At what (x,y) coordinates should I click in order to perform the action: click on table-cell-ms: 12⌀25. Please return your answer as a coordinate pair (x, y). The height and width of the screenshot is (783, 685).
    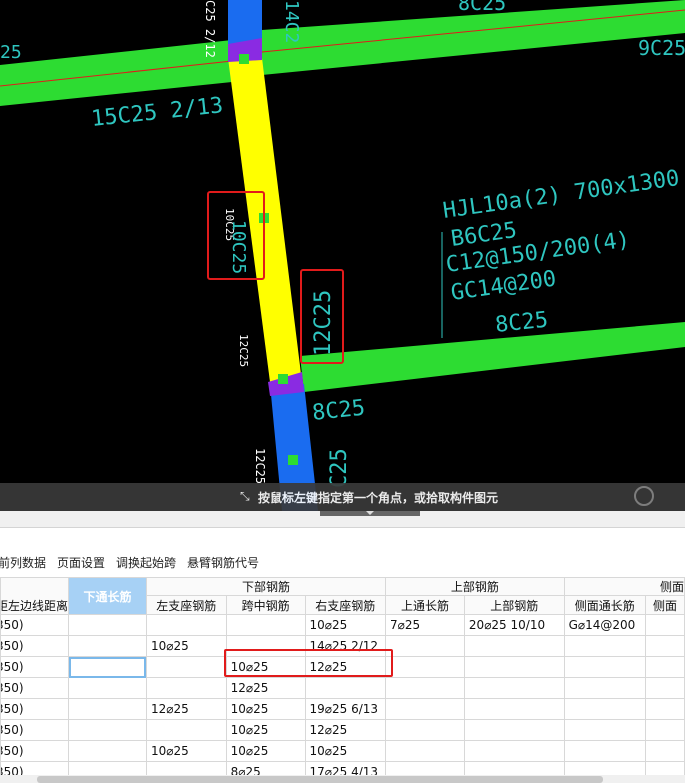
    Looking at the image, I should click on (265, 688).